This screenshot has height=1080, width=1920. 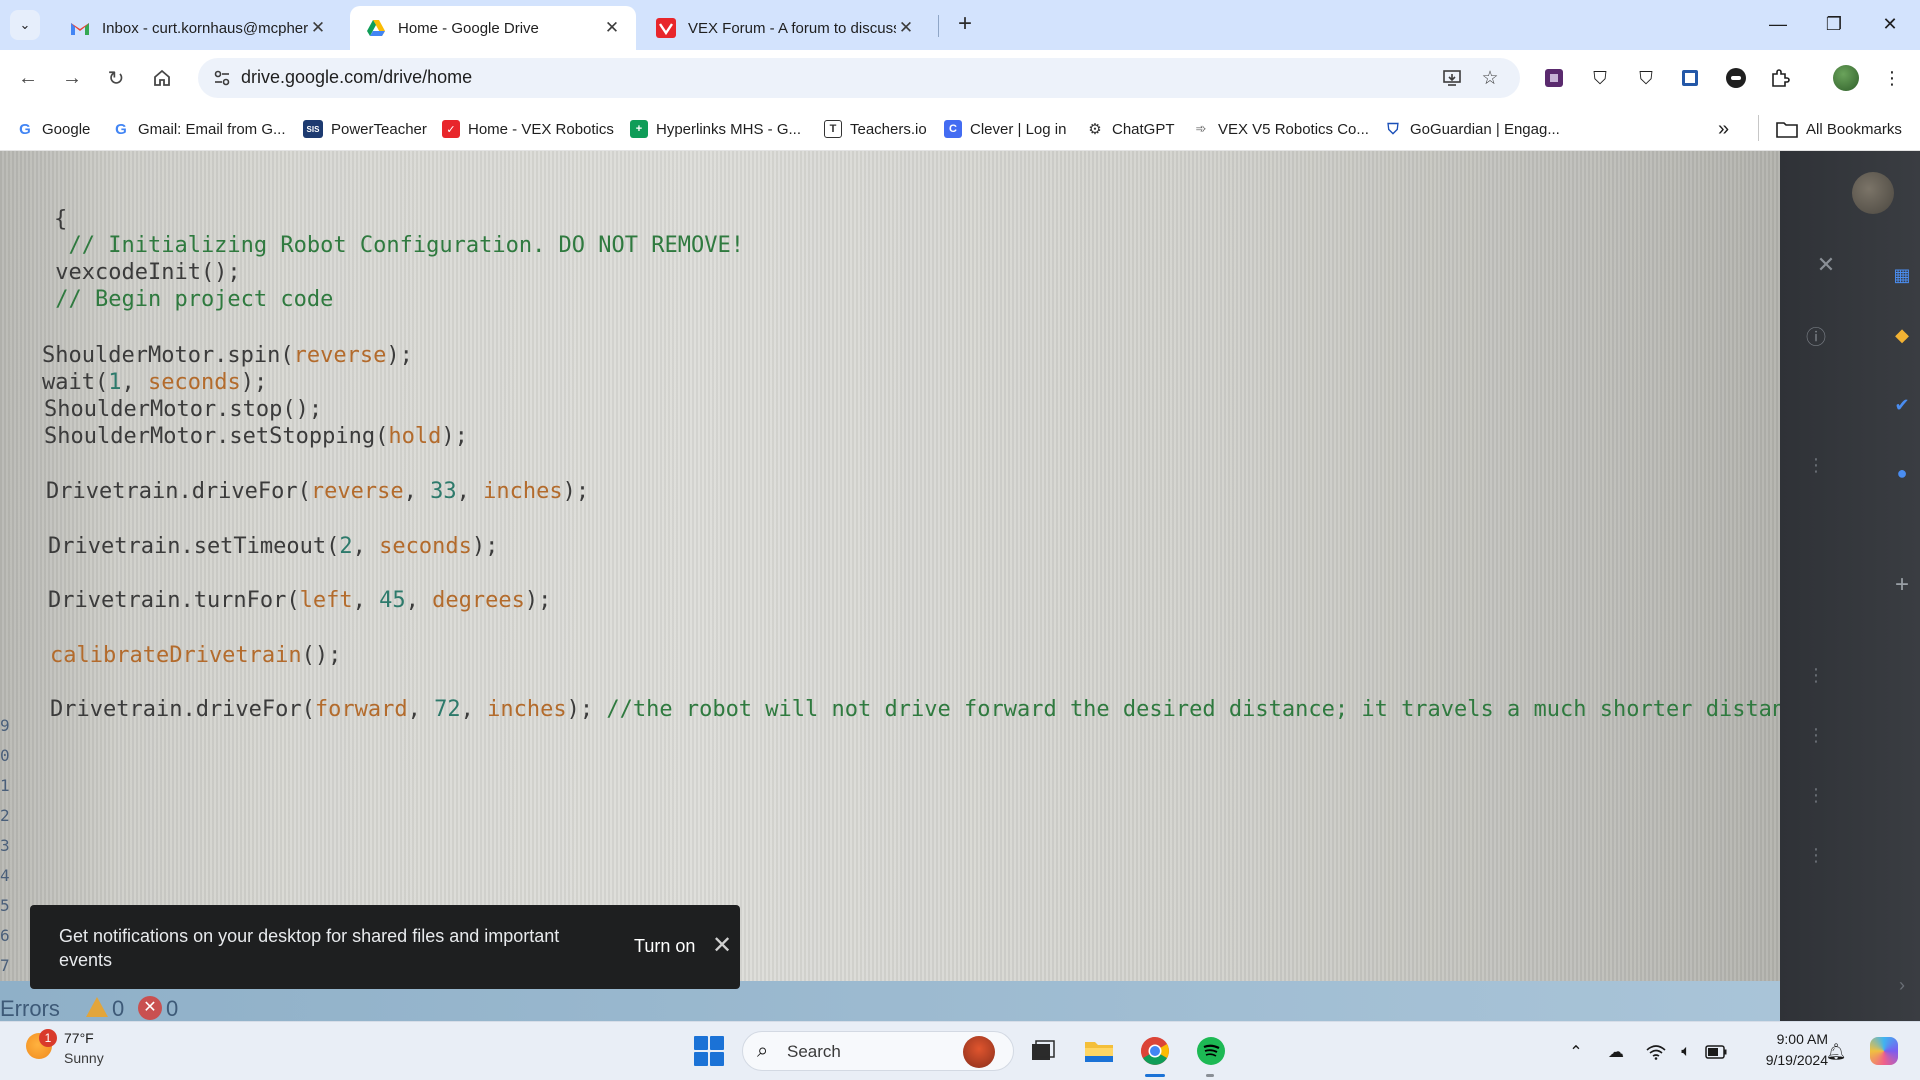 What do you see at coordinates (53, 129) in the screenshot?
I see `bookmark-google: G Google` at bounding box center [53, 129].